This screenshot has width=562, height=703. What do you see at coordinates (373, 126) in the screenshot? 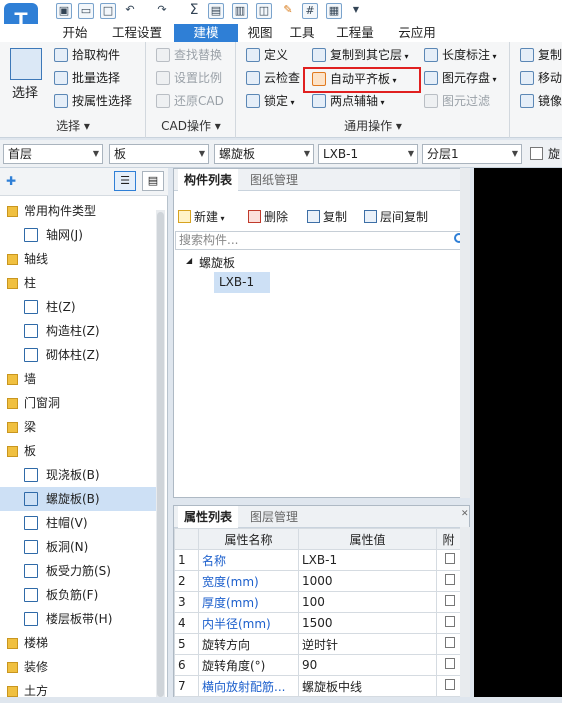
I see `group-general-label: 通用操作 ▾` at bounding box center [373, 126].